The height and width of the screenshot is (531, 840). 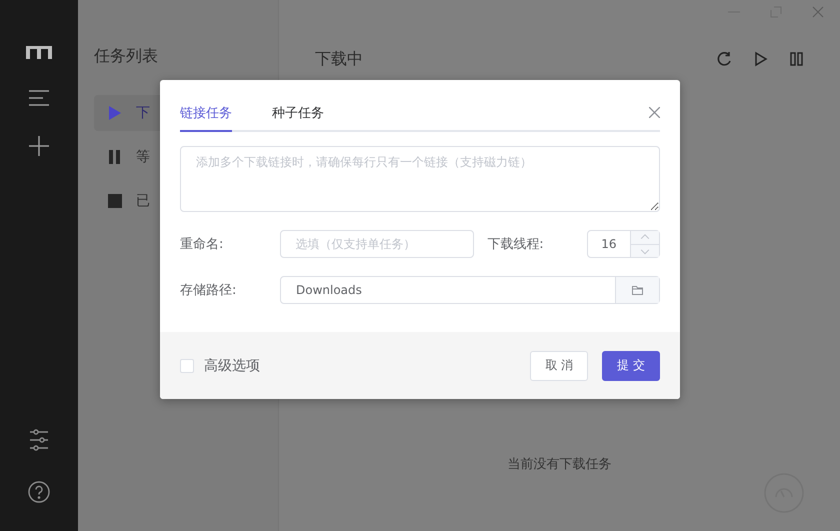 I want to click on field-label: 存储路径:, so click(x=209, y=290).